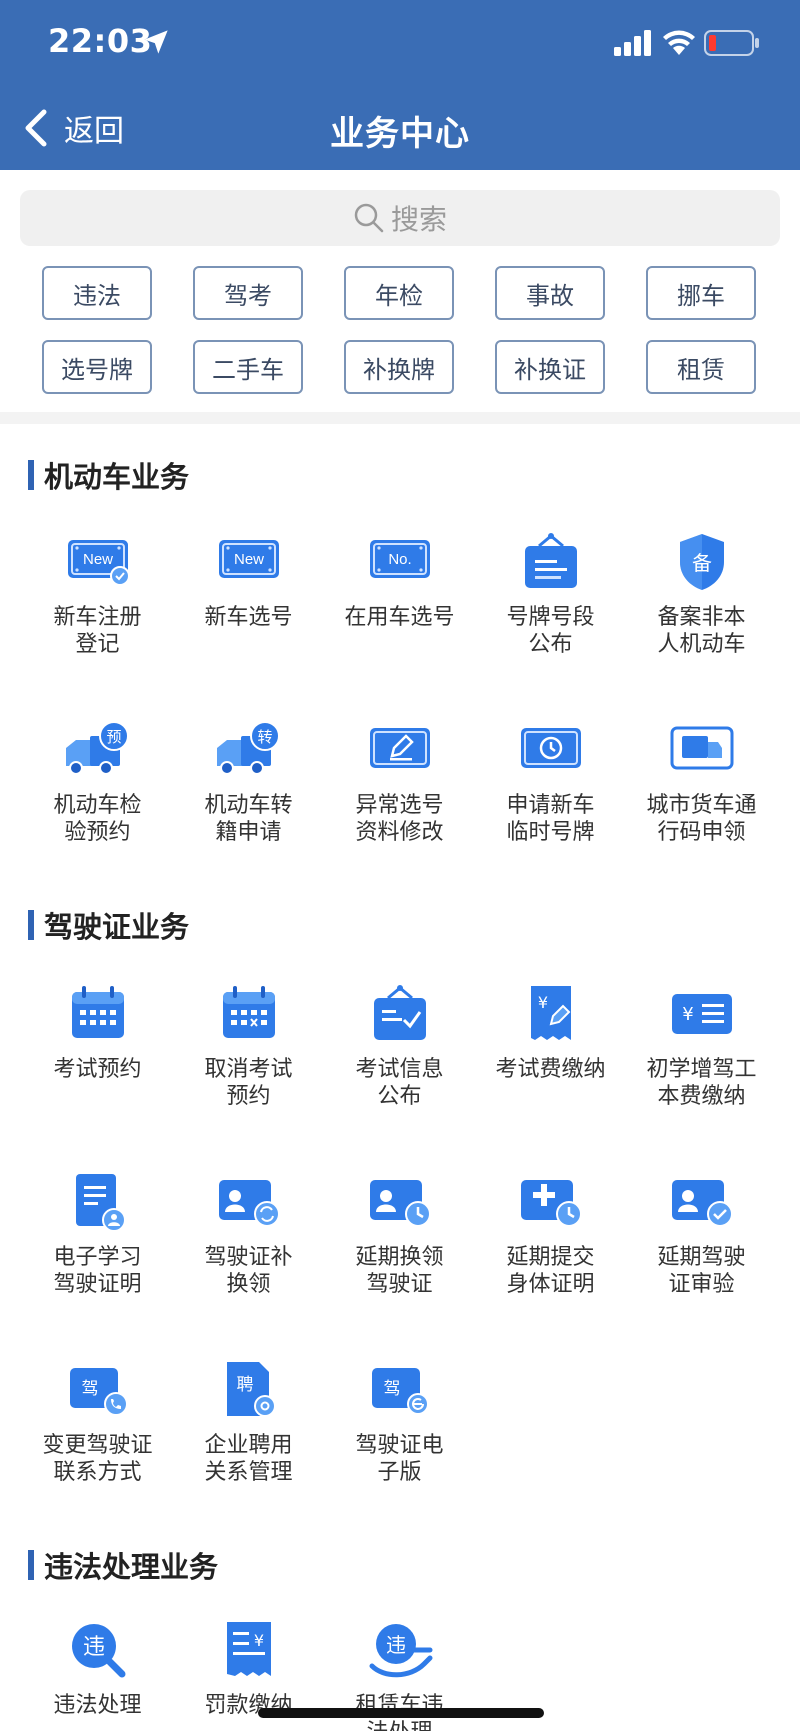  I want to click on license-refresh-icon, so click(249, 1203).